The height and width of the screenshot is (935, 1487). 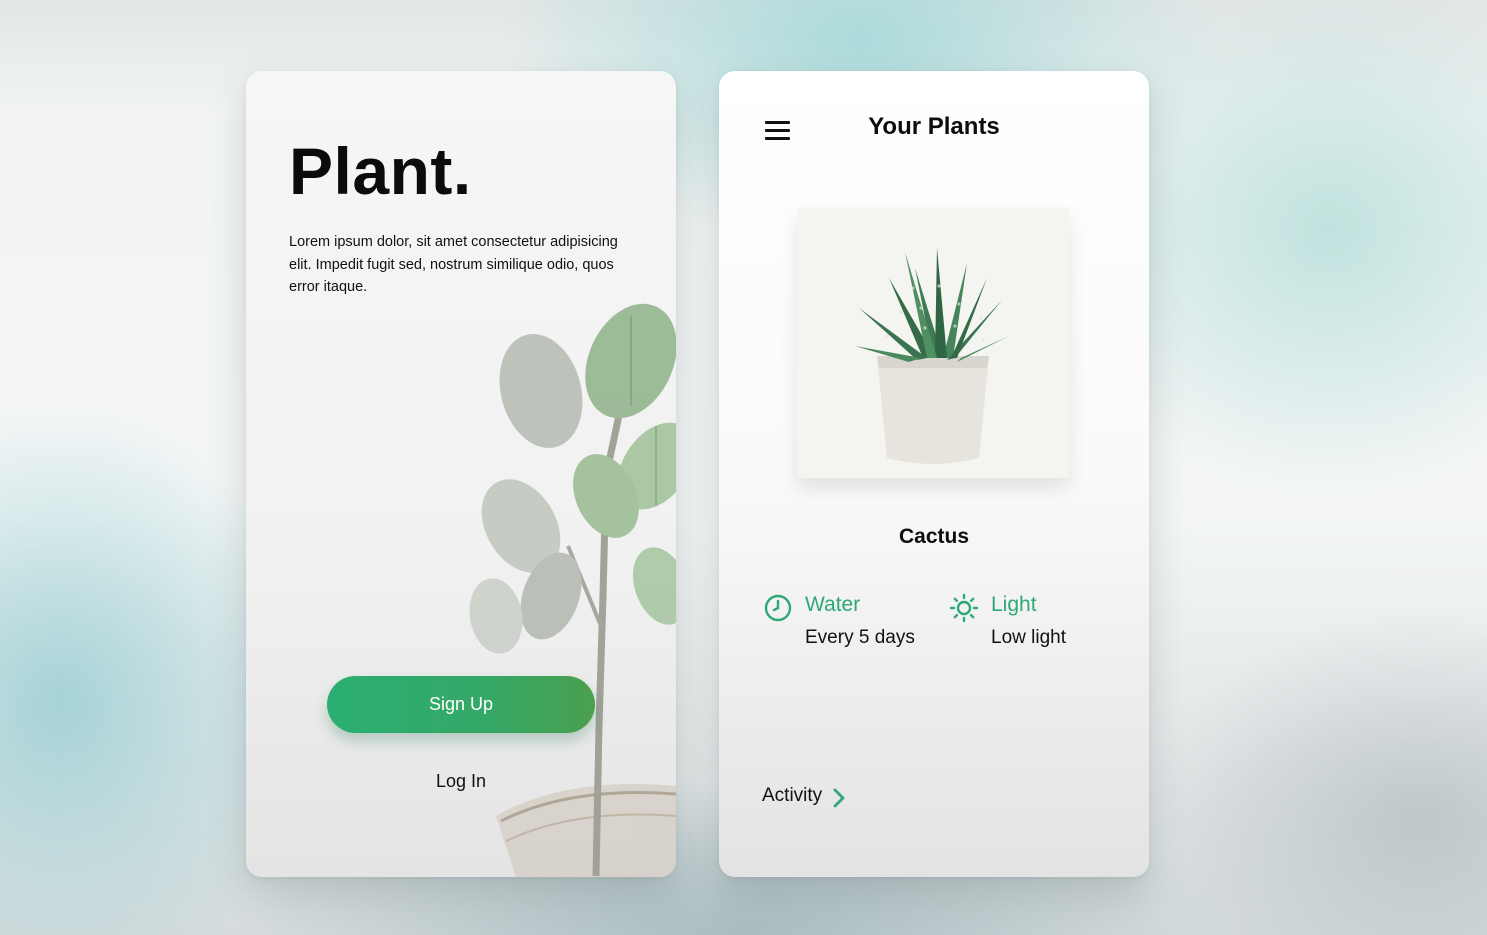 I want to click on plant-name: Cactus, so click(x=934, y=536).